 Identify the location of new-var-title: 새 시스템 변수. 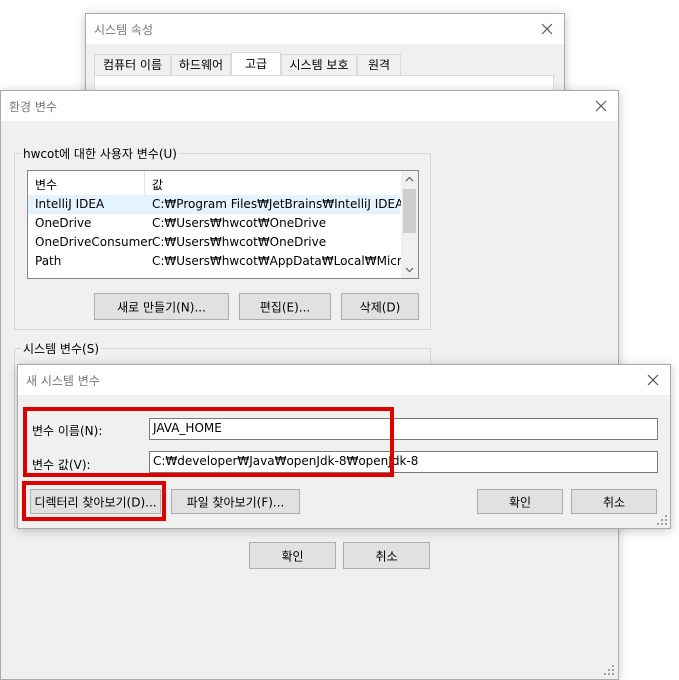
(63, 381).